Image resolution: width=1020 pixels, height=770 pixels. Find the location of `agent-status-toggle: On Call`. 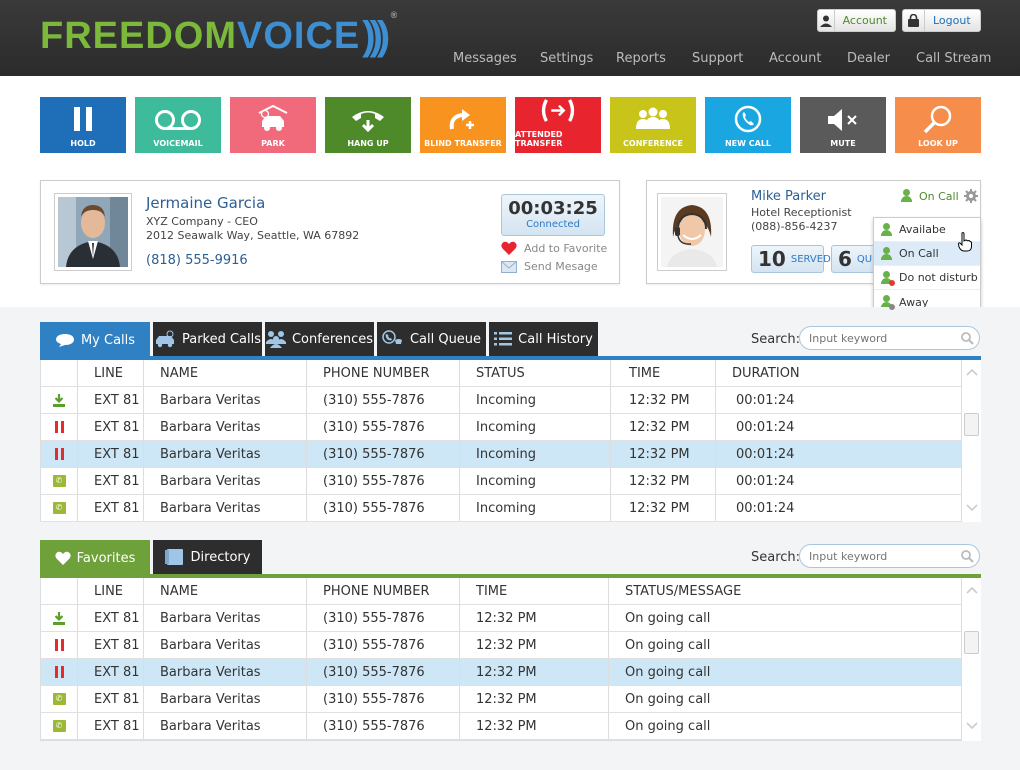

agent-status-toggle: On Call is located at coordinates (939, 196).